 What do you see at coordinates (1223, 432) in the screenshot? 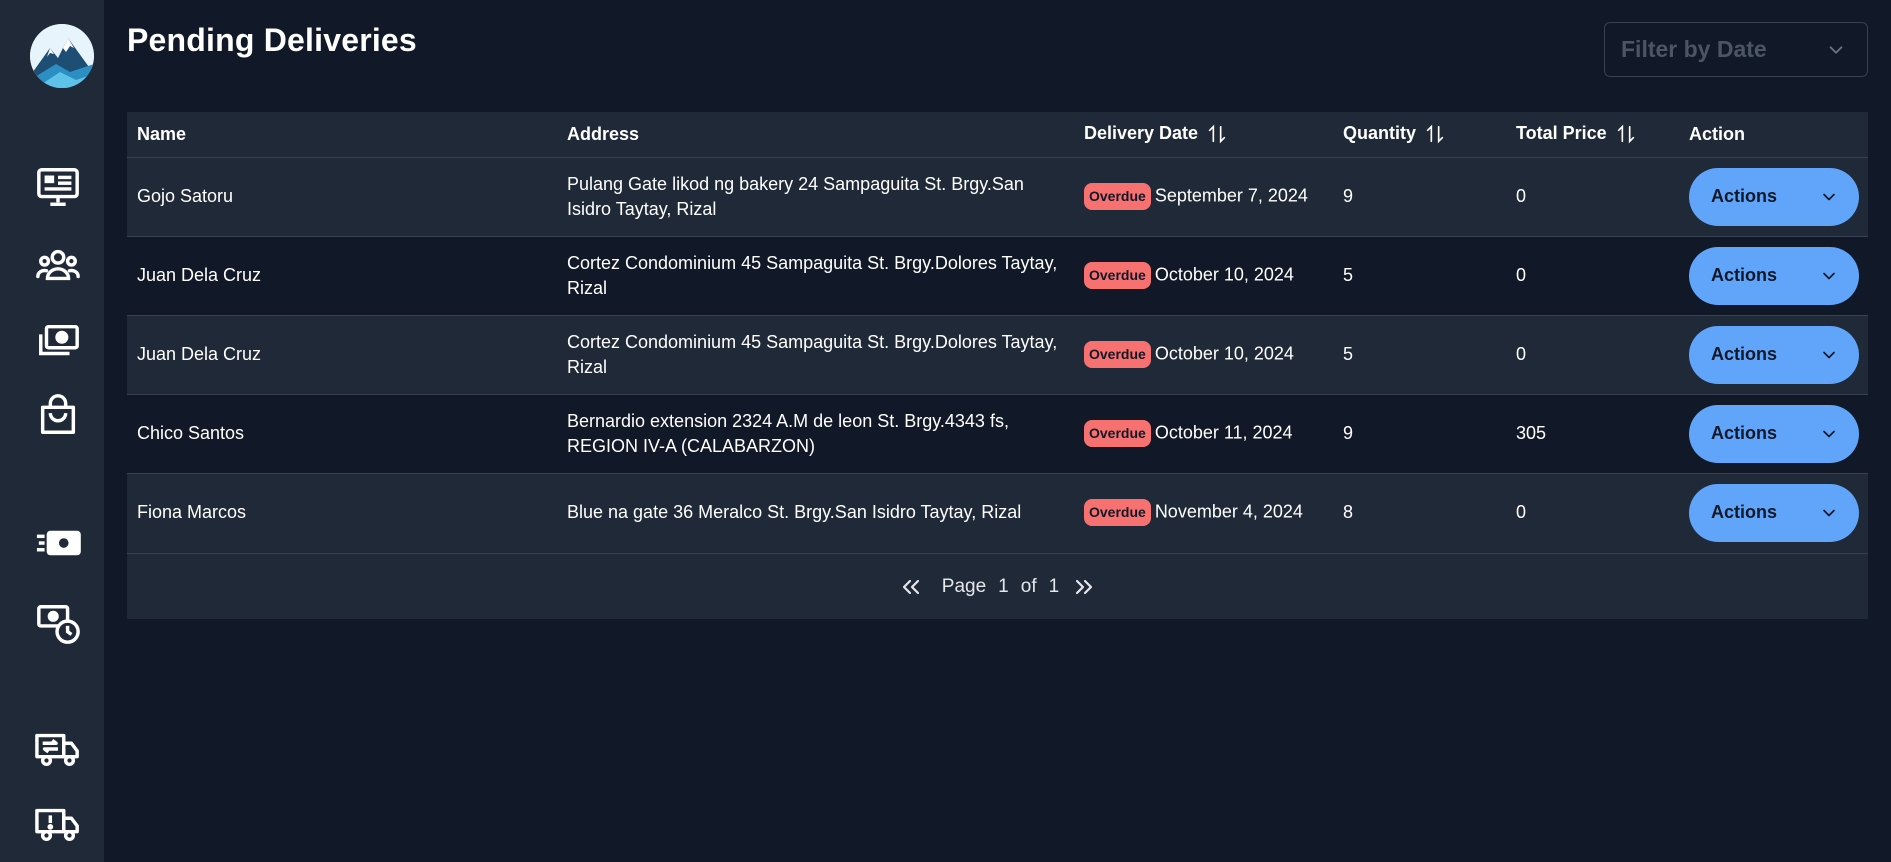
I see `delivery-date-text: October 11, 2024` at bounding box center [1223, 432].